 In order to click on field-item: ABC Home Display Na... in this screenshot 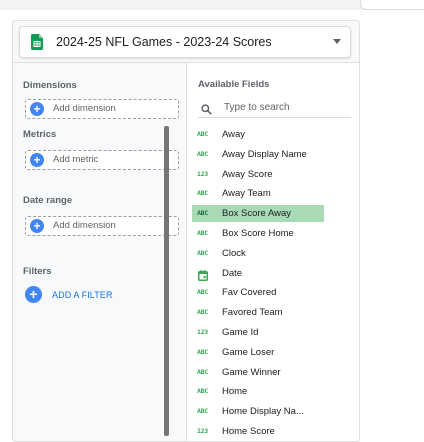, I will do `click(258, 411)`.